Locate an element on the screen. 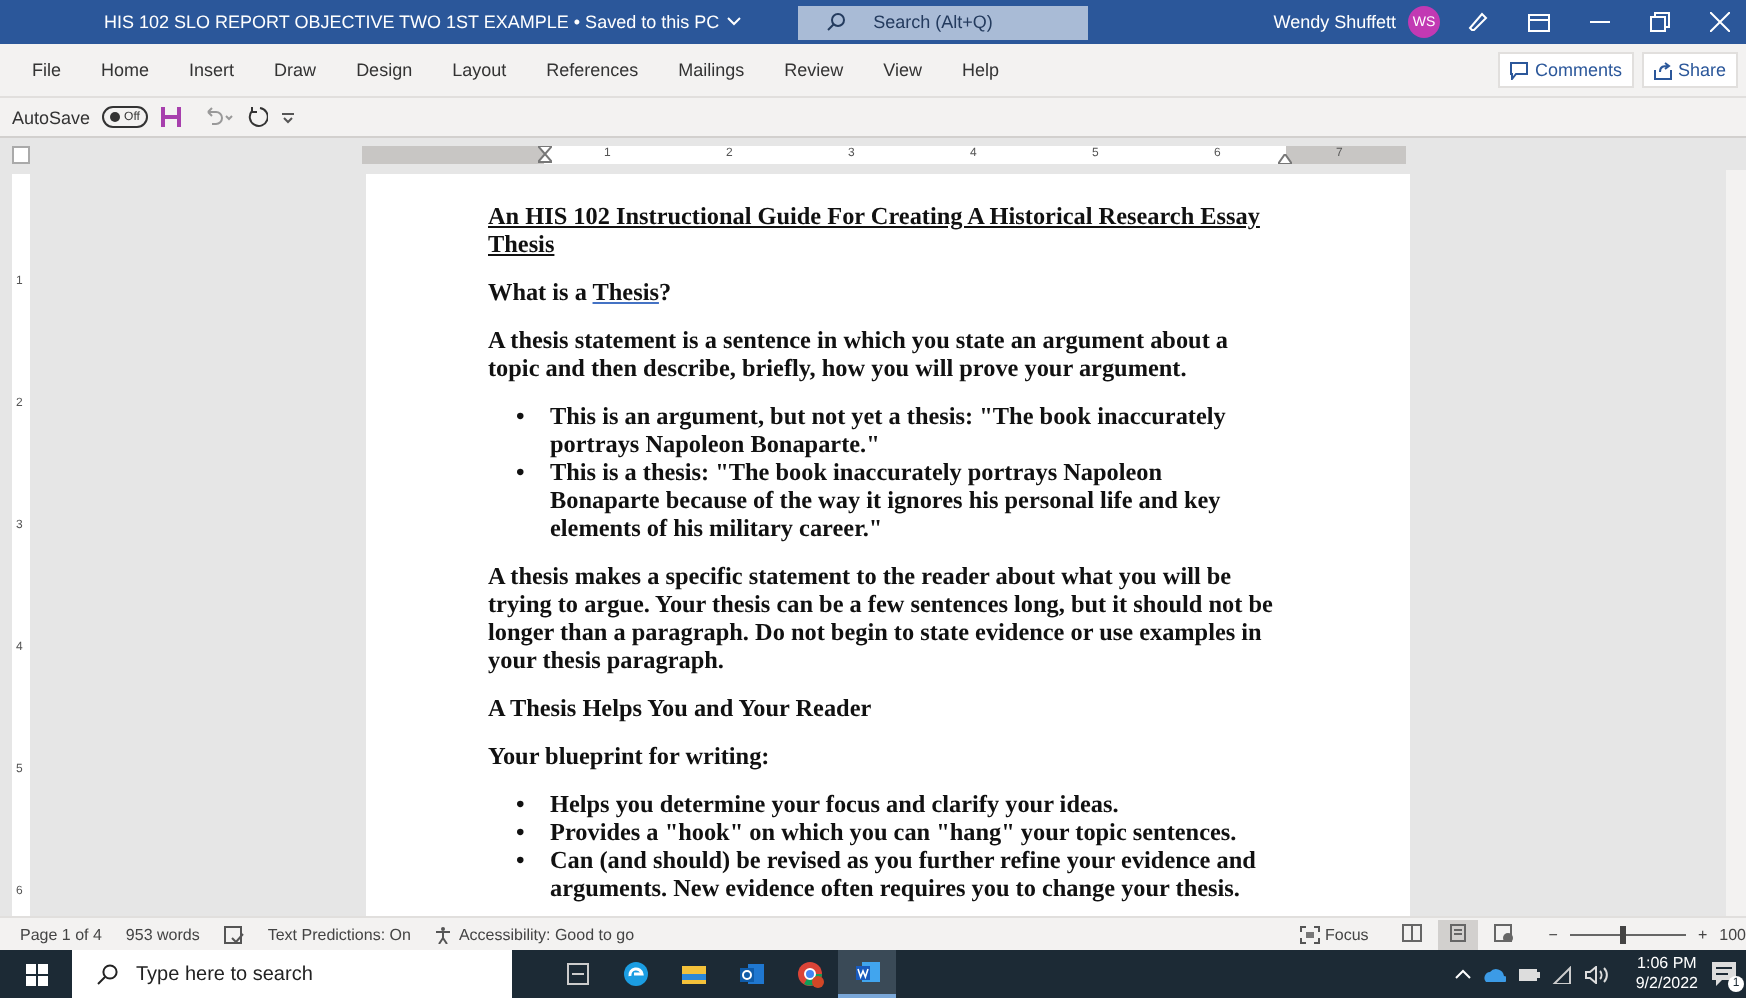 This screenshot has height=998, width=1746. chrome-icon is located at coordinates (809, 974).